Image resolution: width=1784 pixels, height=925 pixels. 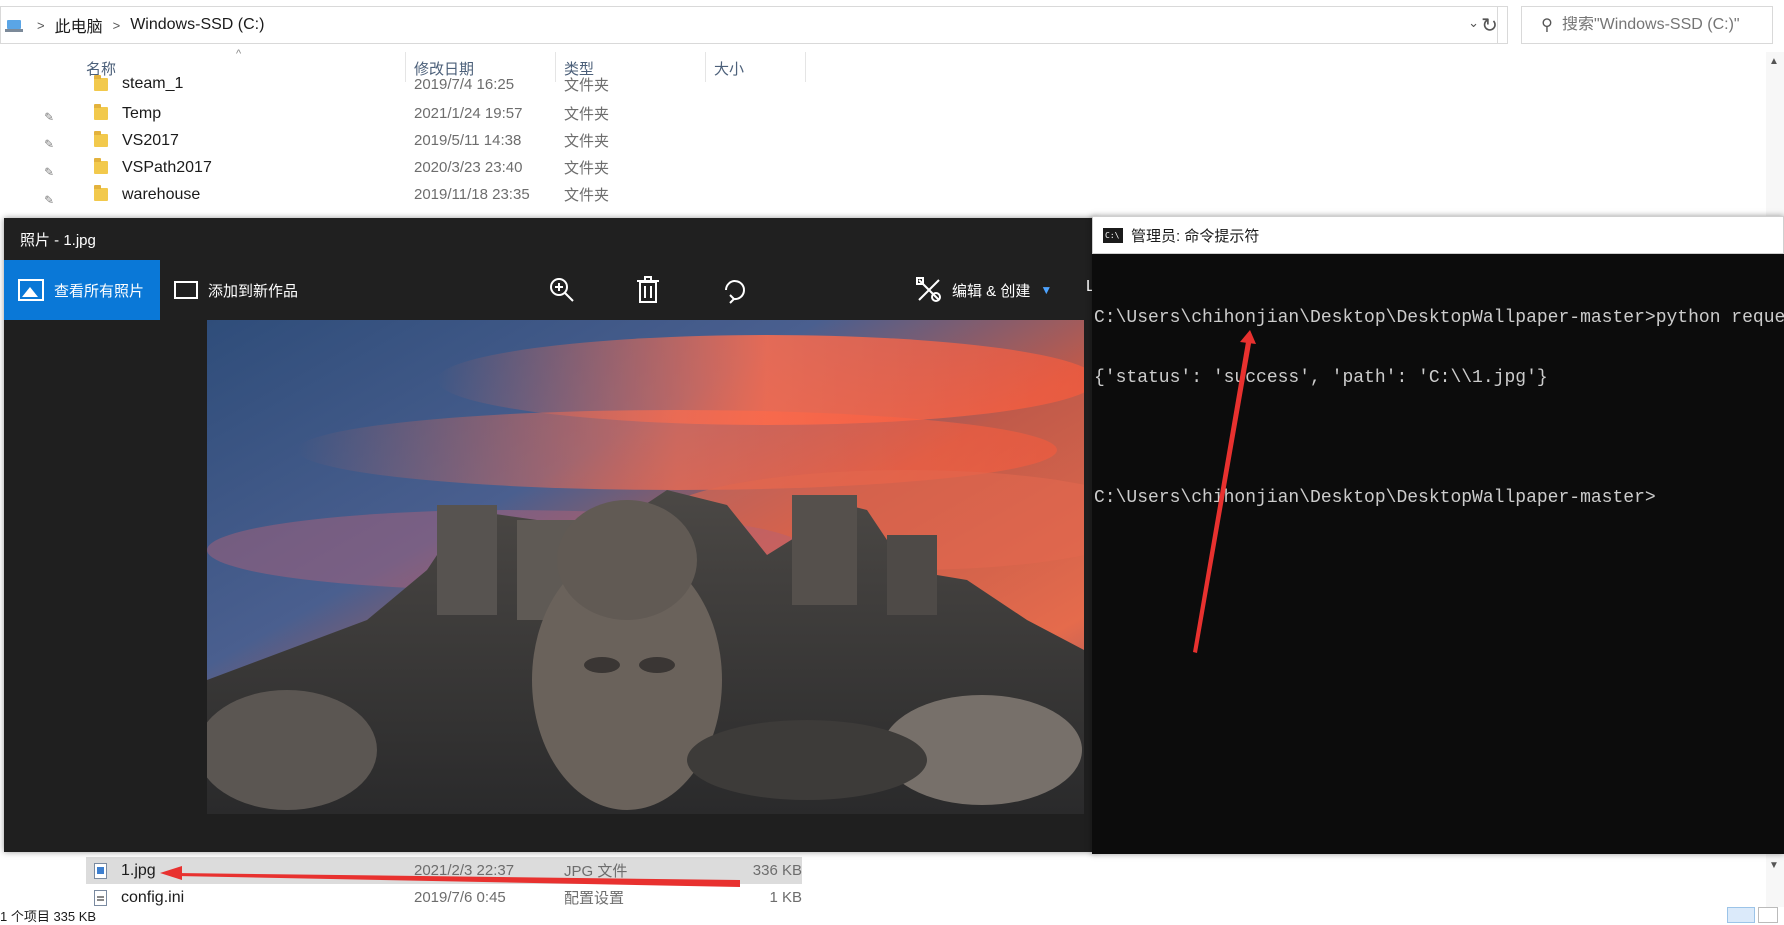 I want to click on large-icons-view-button, so click(x=1768, y=915).